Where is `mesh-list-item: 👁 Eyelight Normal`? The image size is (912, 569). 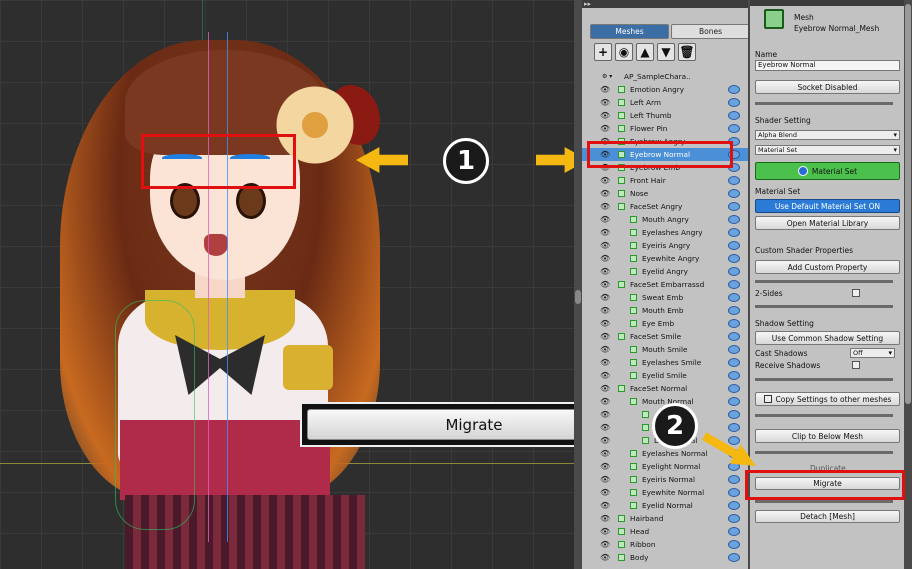
mesh-list-item: 👁 Eyelight Normal is located at coordinates (665, 466).